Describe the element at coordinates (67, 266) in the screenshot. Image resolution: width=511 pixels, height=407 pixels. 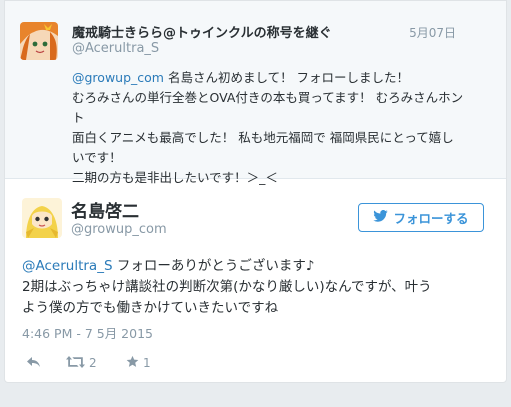
I see `mention-link: @Acerultra_S` at that location.